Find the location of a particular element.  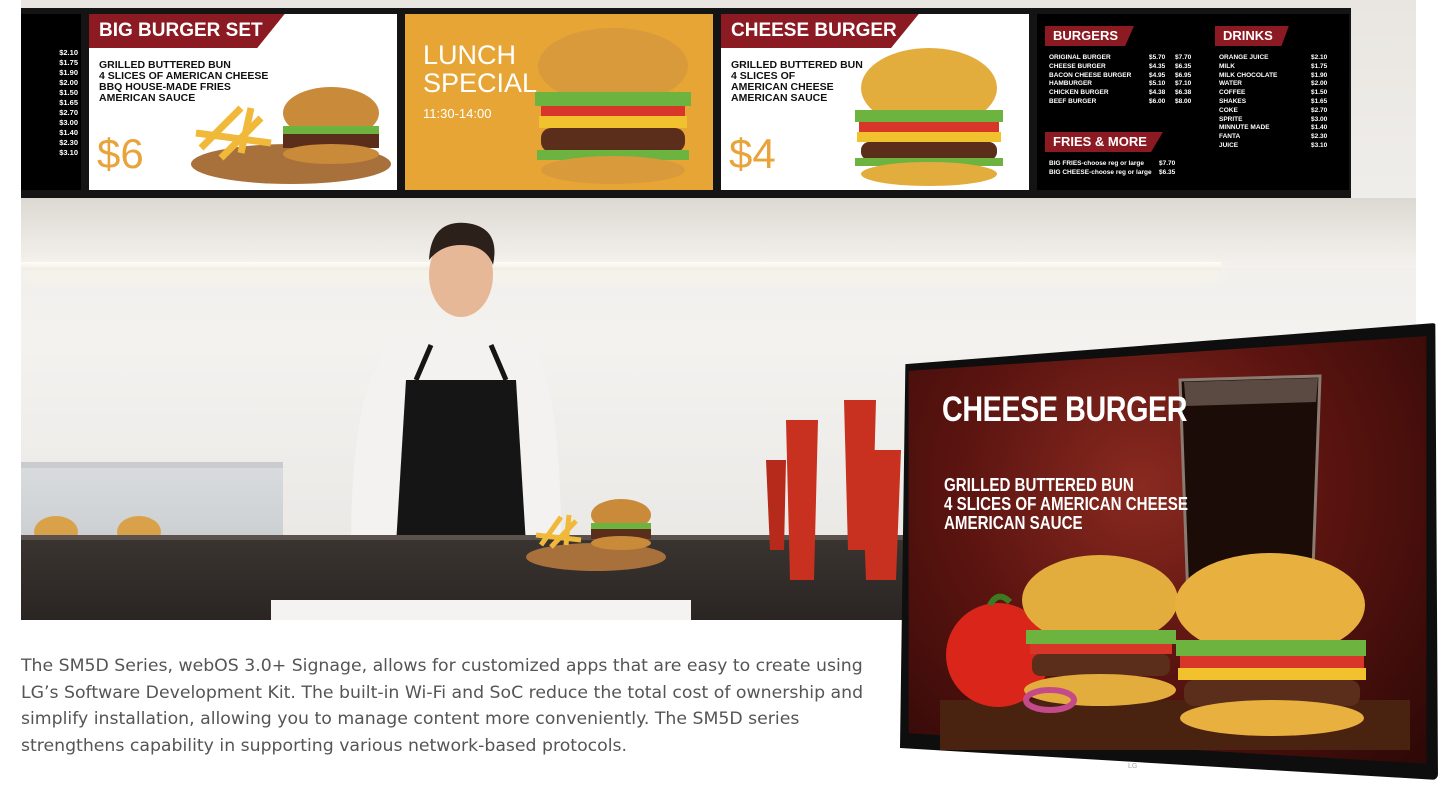

fries-name: BIG CHEESE-choose reg or large is located at coordinates (1100, 172).